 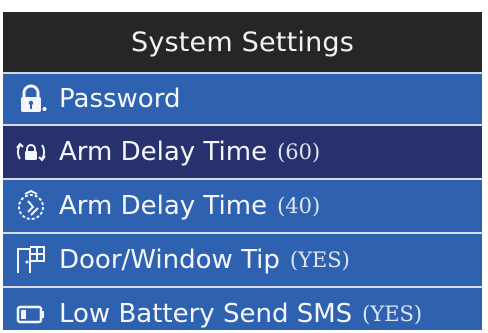 I want to click on lock-icon, so click(x=31, y=99).